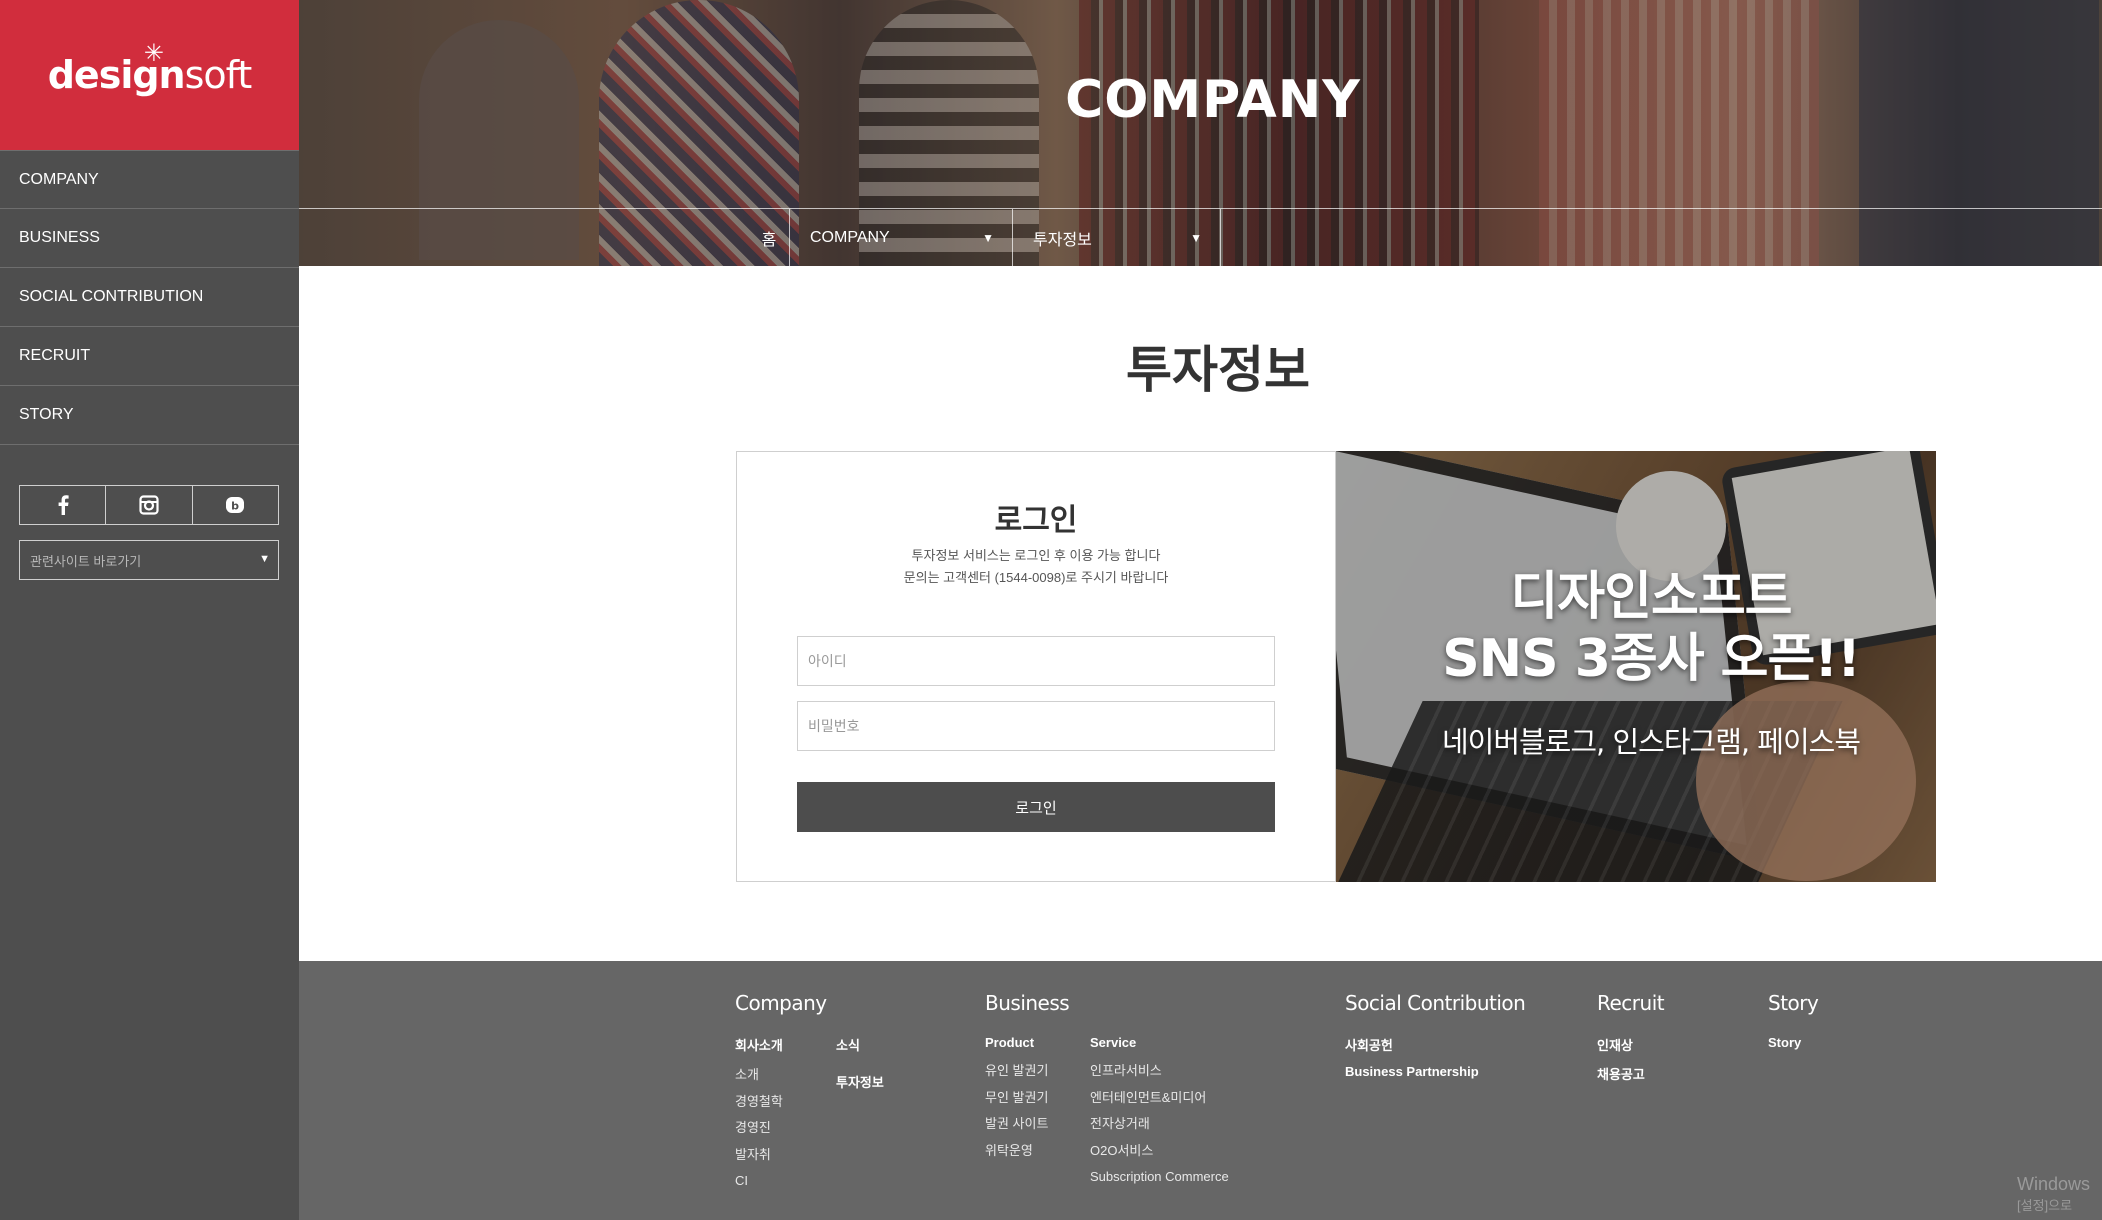 Image resolution: width=2102 pixels, height=1220 pixels. Describe the element at coordinates (900, 237) in the screenshot. I see `breadcrumb-level1-dropdown: COMPANY ▼` at that location.